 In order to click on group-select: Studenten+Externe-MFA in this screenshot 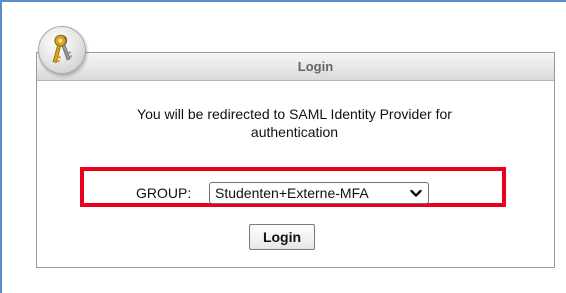, I will do `click(319, 193)`.